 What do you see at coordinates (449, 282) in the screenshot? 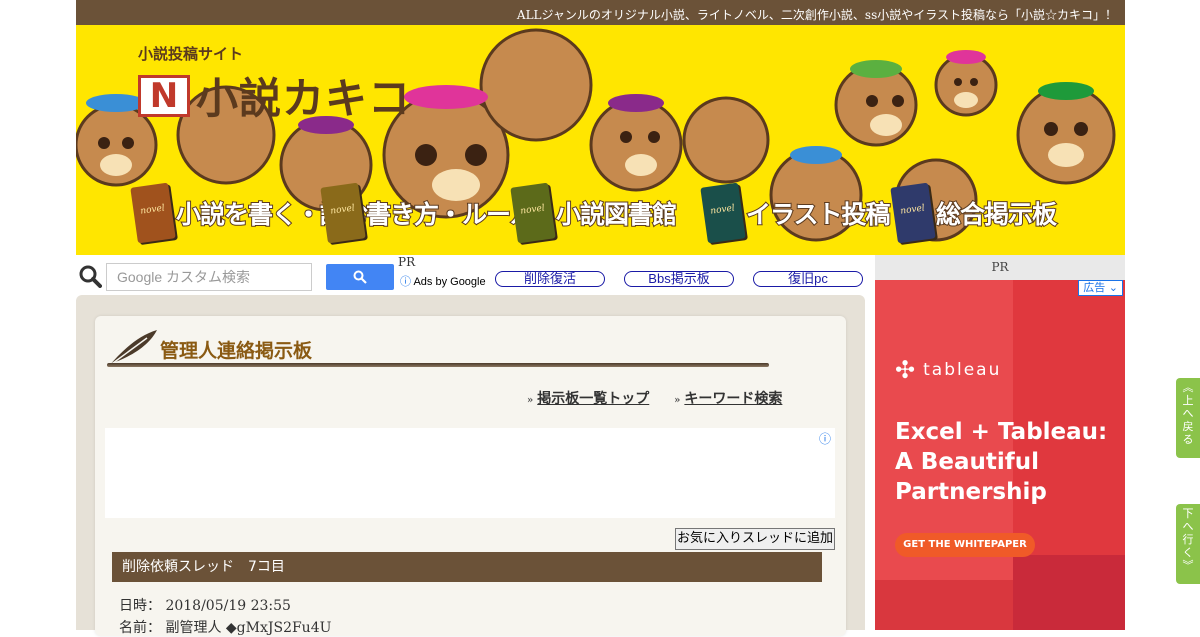
I see `ads-by-text: Ads by Google` at bounding box center [449, 282].